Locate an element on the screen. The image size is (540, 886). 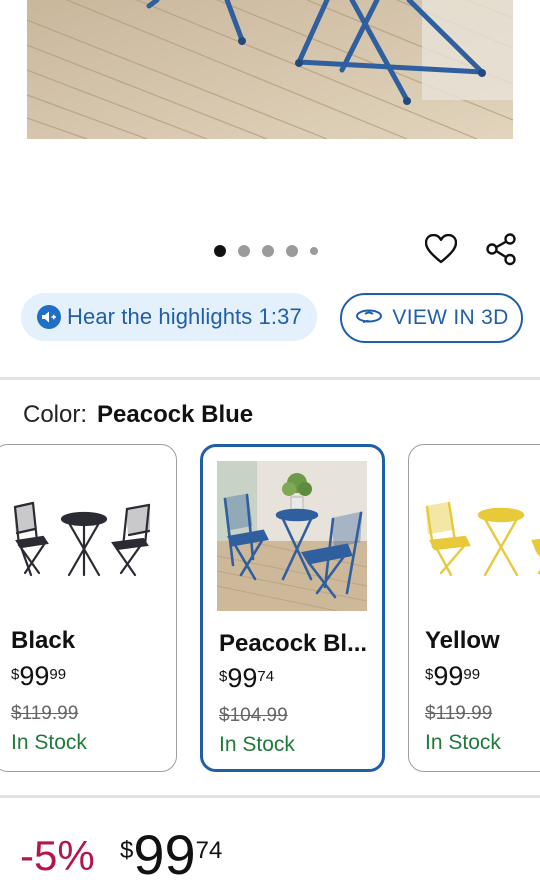
color-swatch-card-black: Black $99 99 $119.99 In Stock is located at coordinates (88, 608).